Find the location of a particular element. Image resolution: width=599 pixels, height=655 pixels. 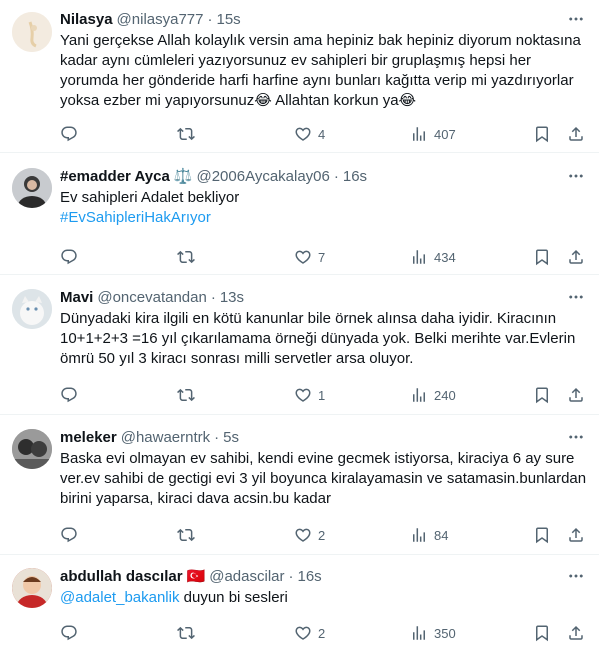

view-count: 84 is located at coordinates (441, 535).